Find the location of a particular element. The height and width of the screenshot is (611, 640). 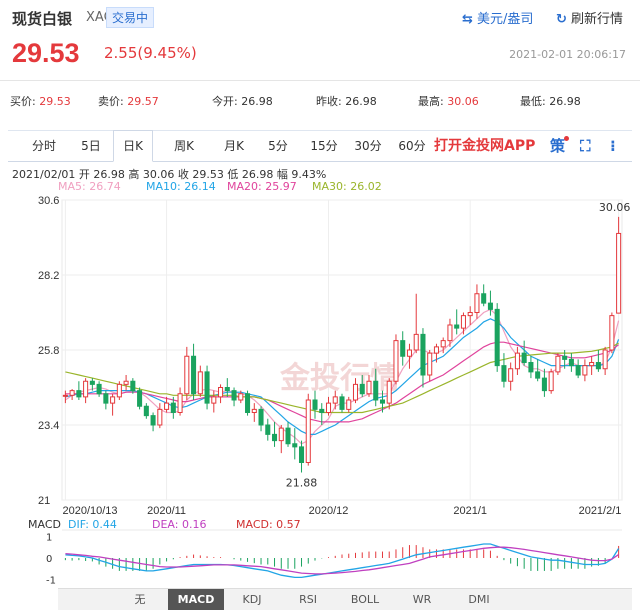

macd-legend-dea: DEA: 0.16 is located at coordinates (179, 524).